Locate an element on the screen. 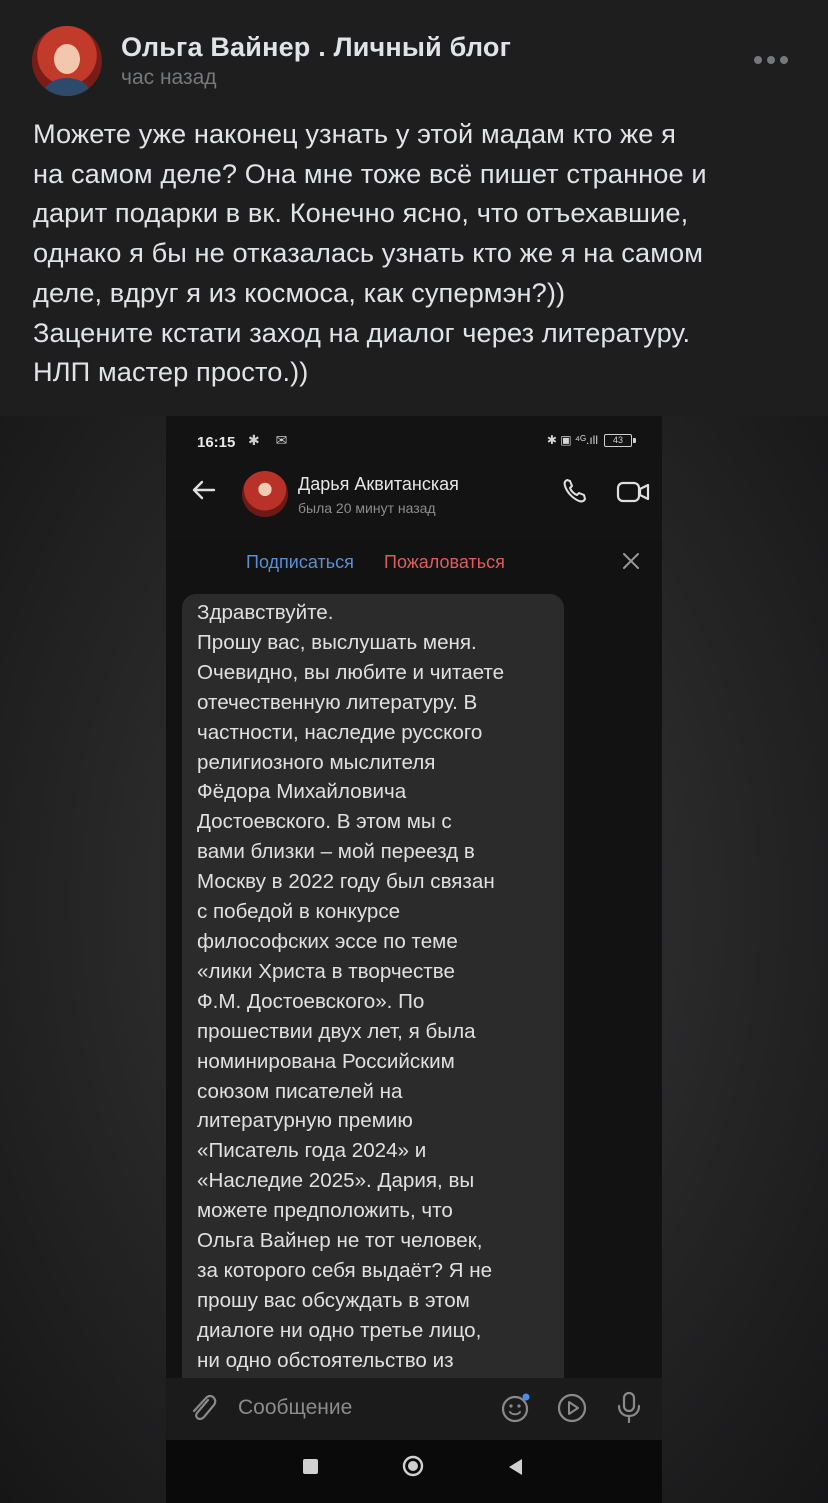 This screenshot has width=828, height=1503. message-line: «Писатель года 2024» и is located at coordinates (312, 1151).